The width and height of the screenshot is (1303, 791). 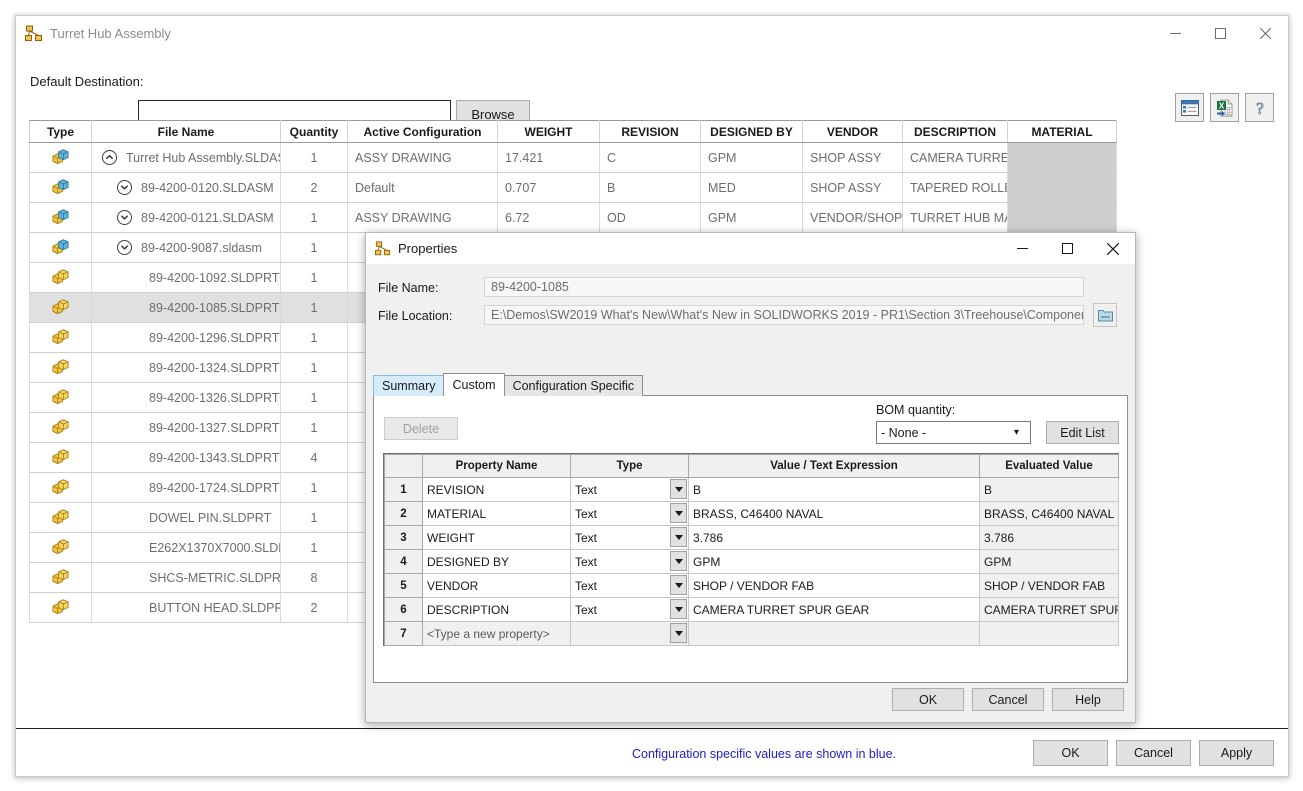 I want to click on property-value-cell: GPM, so click(x=834, y=561).